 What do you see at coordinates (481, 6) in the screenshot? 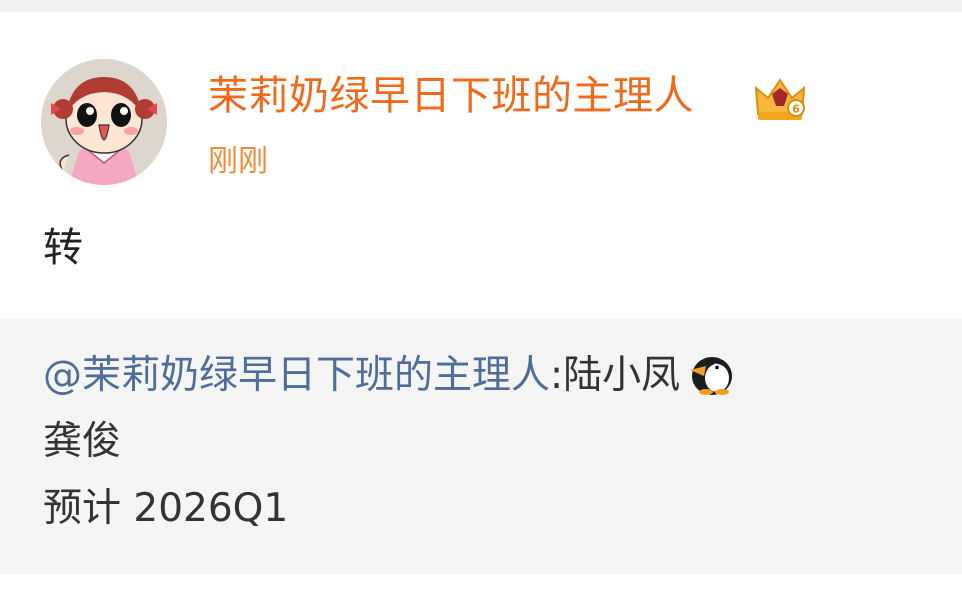
I see `top-divider` at bounding box center [481, 6].